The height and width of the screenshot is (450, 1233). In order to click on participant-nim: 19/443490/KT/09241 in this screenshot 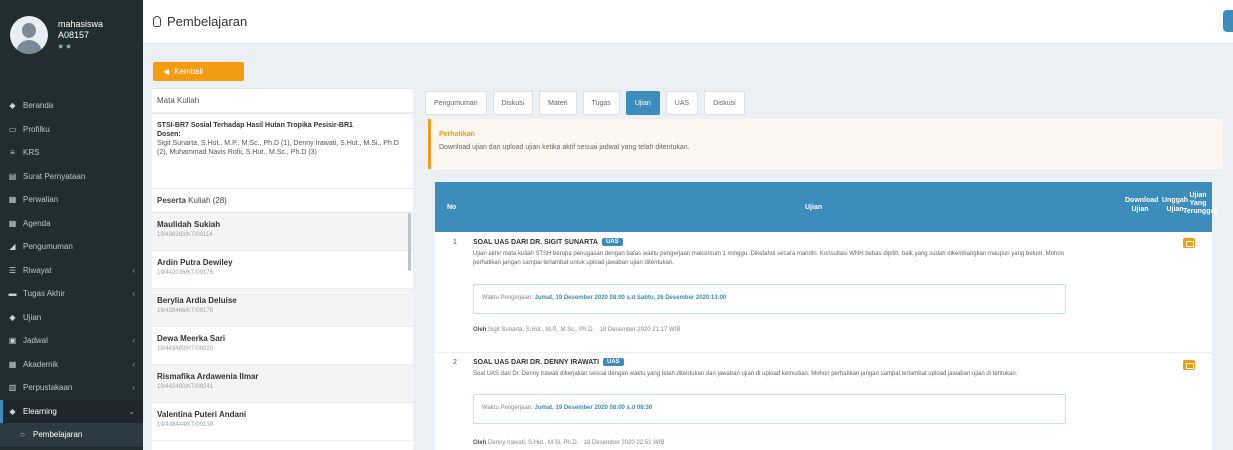, I will do `click(185, 387)`.